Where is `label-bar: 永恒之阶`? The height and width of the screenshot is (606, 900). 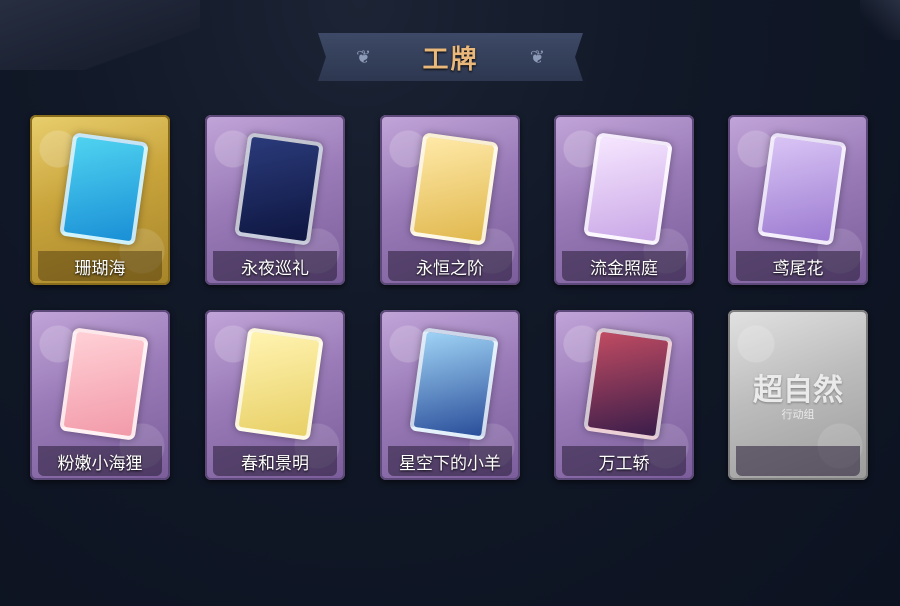
label-bar: 永恒之阶 is located at coordinates (450, 266).